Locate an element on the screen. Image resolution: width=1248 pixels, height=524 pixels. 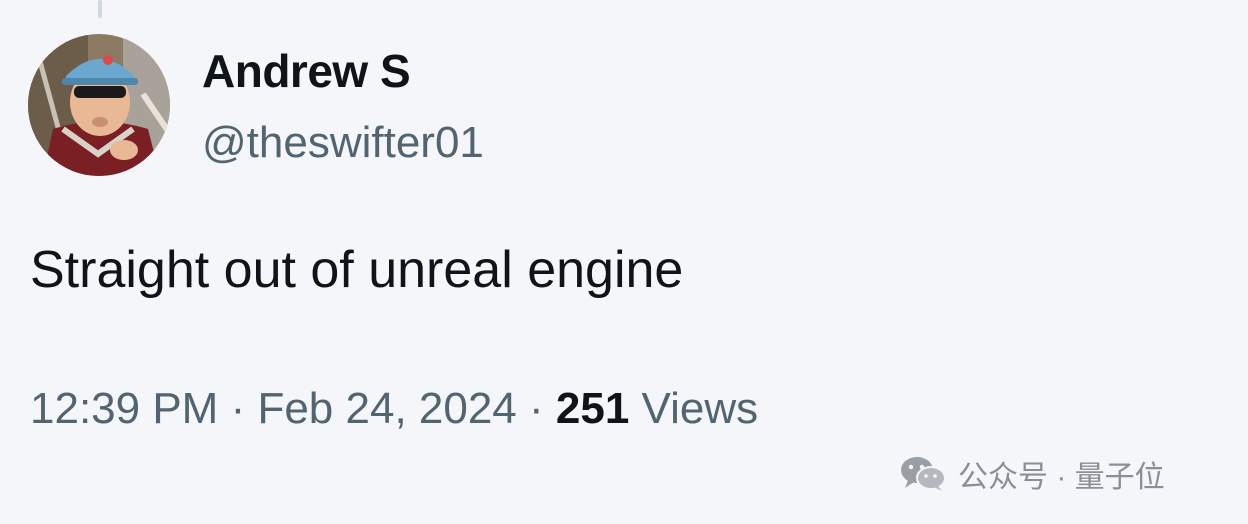
wechat-icon is located at coordinates (923, 474).